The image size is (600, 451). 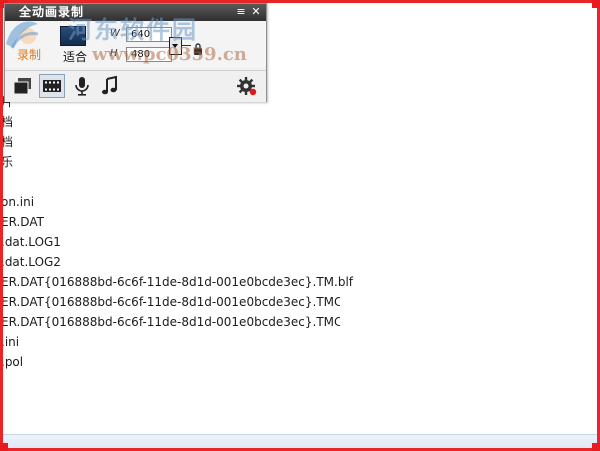 What do you see at coordinates (82, 86) in the screenshot?
I see `microphone-icon` at bounding box center [82, 86].